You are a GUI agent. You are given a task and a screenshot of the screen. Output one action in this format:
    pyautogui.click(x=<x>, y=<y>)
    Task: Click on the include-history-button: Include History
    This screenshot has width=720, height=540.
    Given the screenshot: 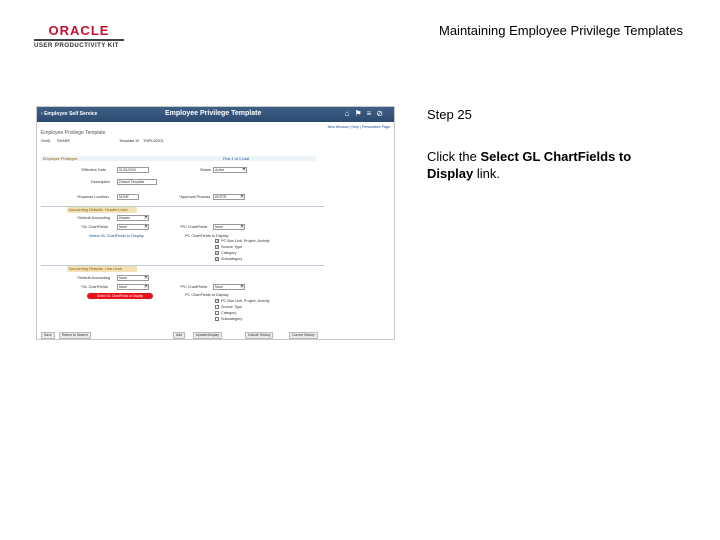 What is the action you would take?
    pyautogui.click(x=259, y=335)
    